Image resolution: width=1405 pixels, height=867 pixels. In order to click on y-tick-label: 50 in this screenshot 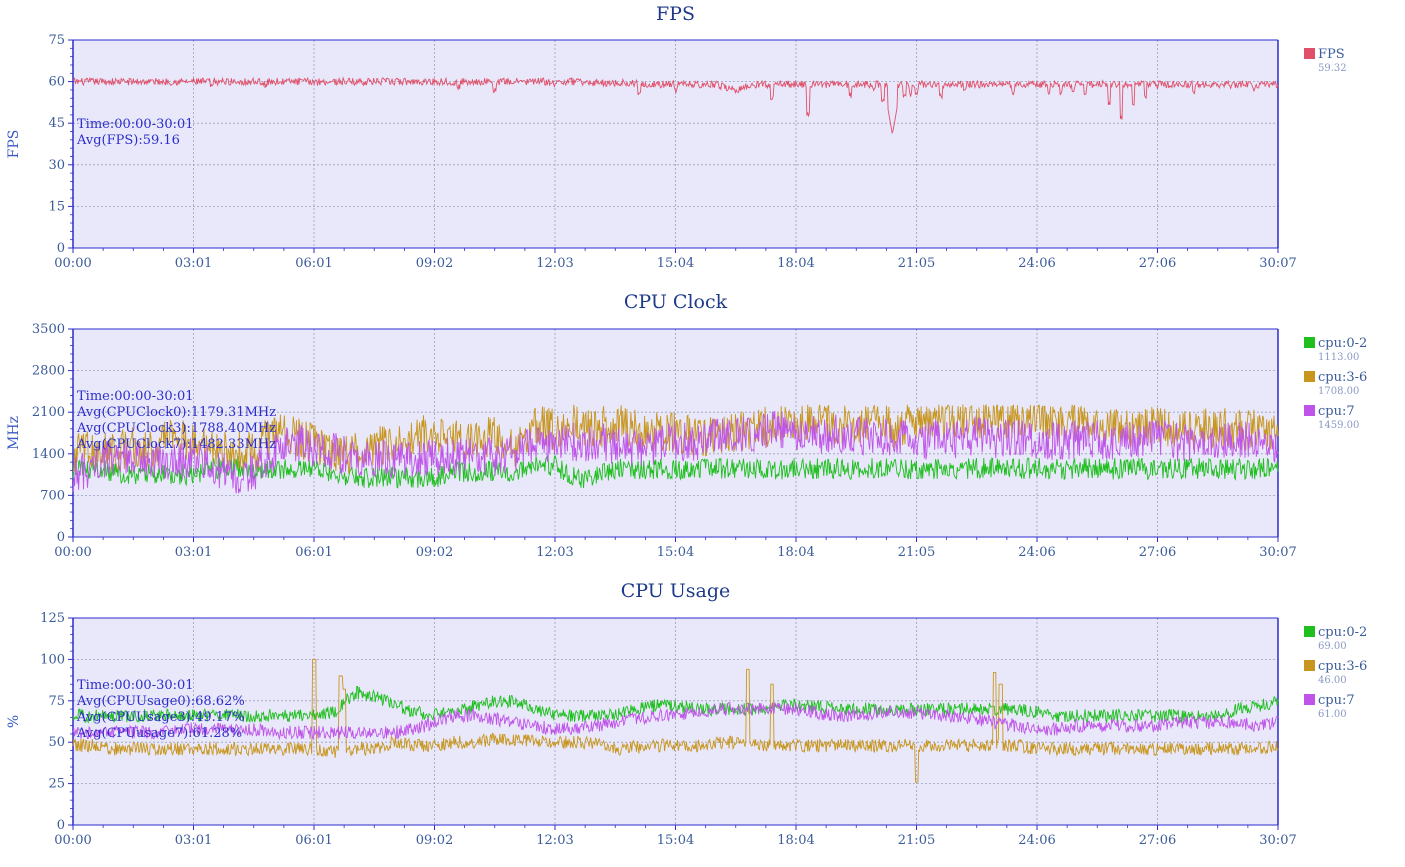, I will do `click(56, 742)`.